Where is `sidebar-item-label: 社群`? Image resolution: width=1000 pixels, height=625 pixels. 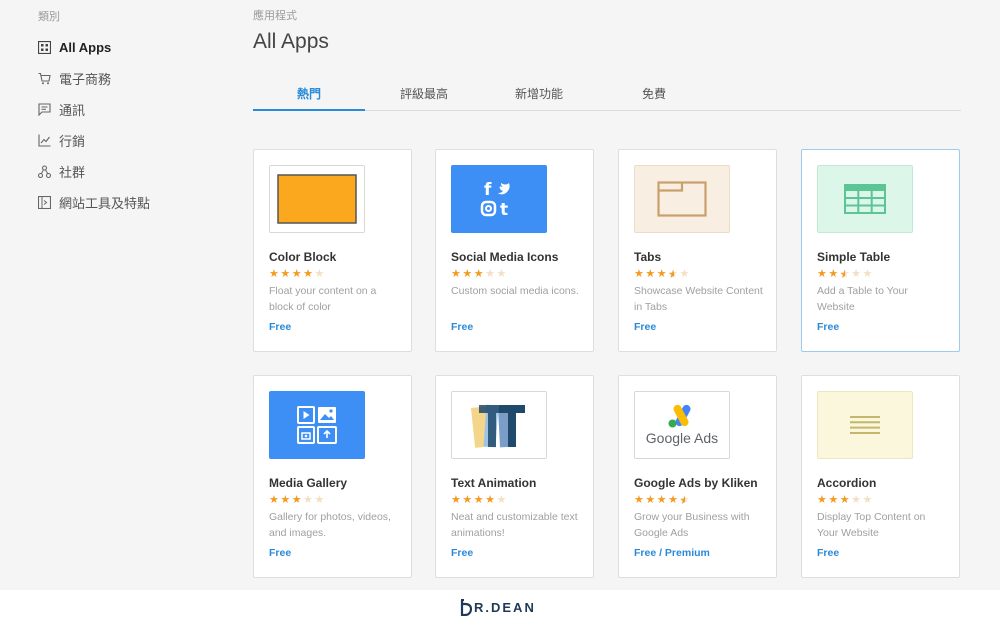
sidebar-item-label: 社群 is located at coordinates (72, 172).